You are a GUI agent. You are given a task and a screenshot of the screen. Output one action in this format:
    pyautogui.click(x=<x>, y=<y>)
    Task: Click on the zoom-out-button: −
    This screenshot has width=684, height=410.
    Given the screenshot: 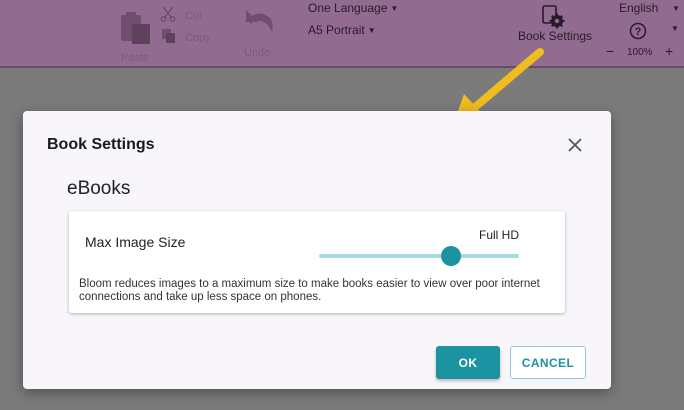 What is the action you would take?
    pyautogui.click(x=610, y=51)
    